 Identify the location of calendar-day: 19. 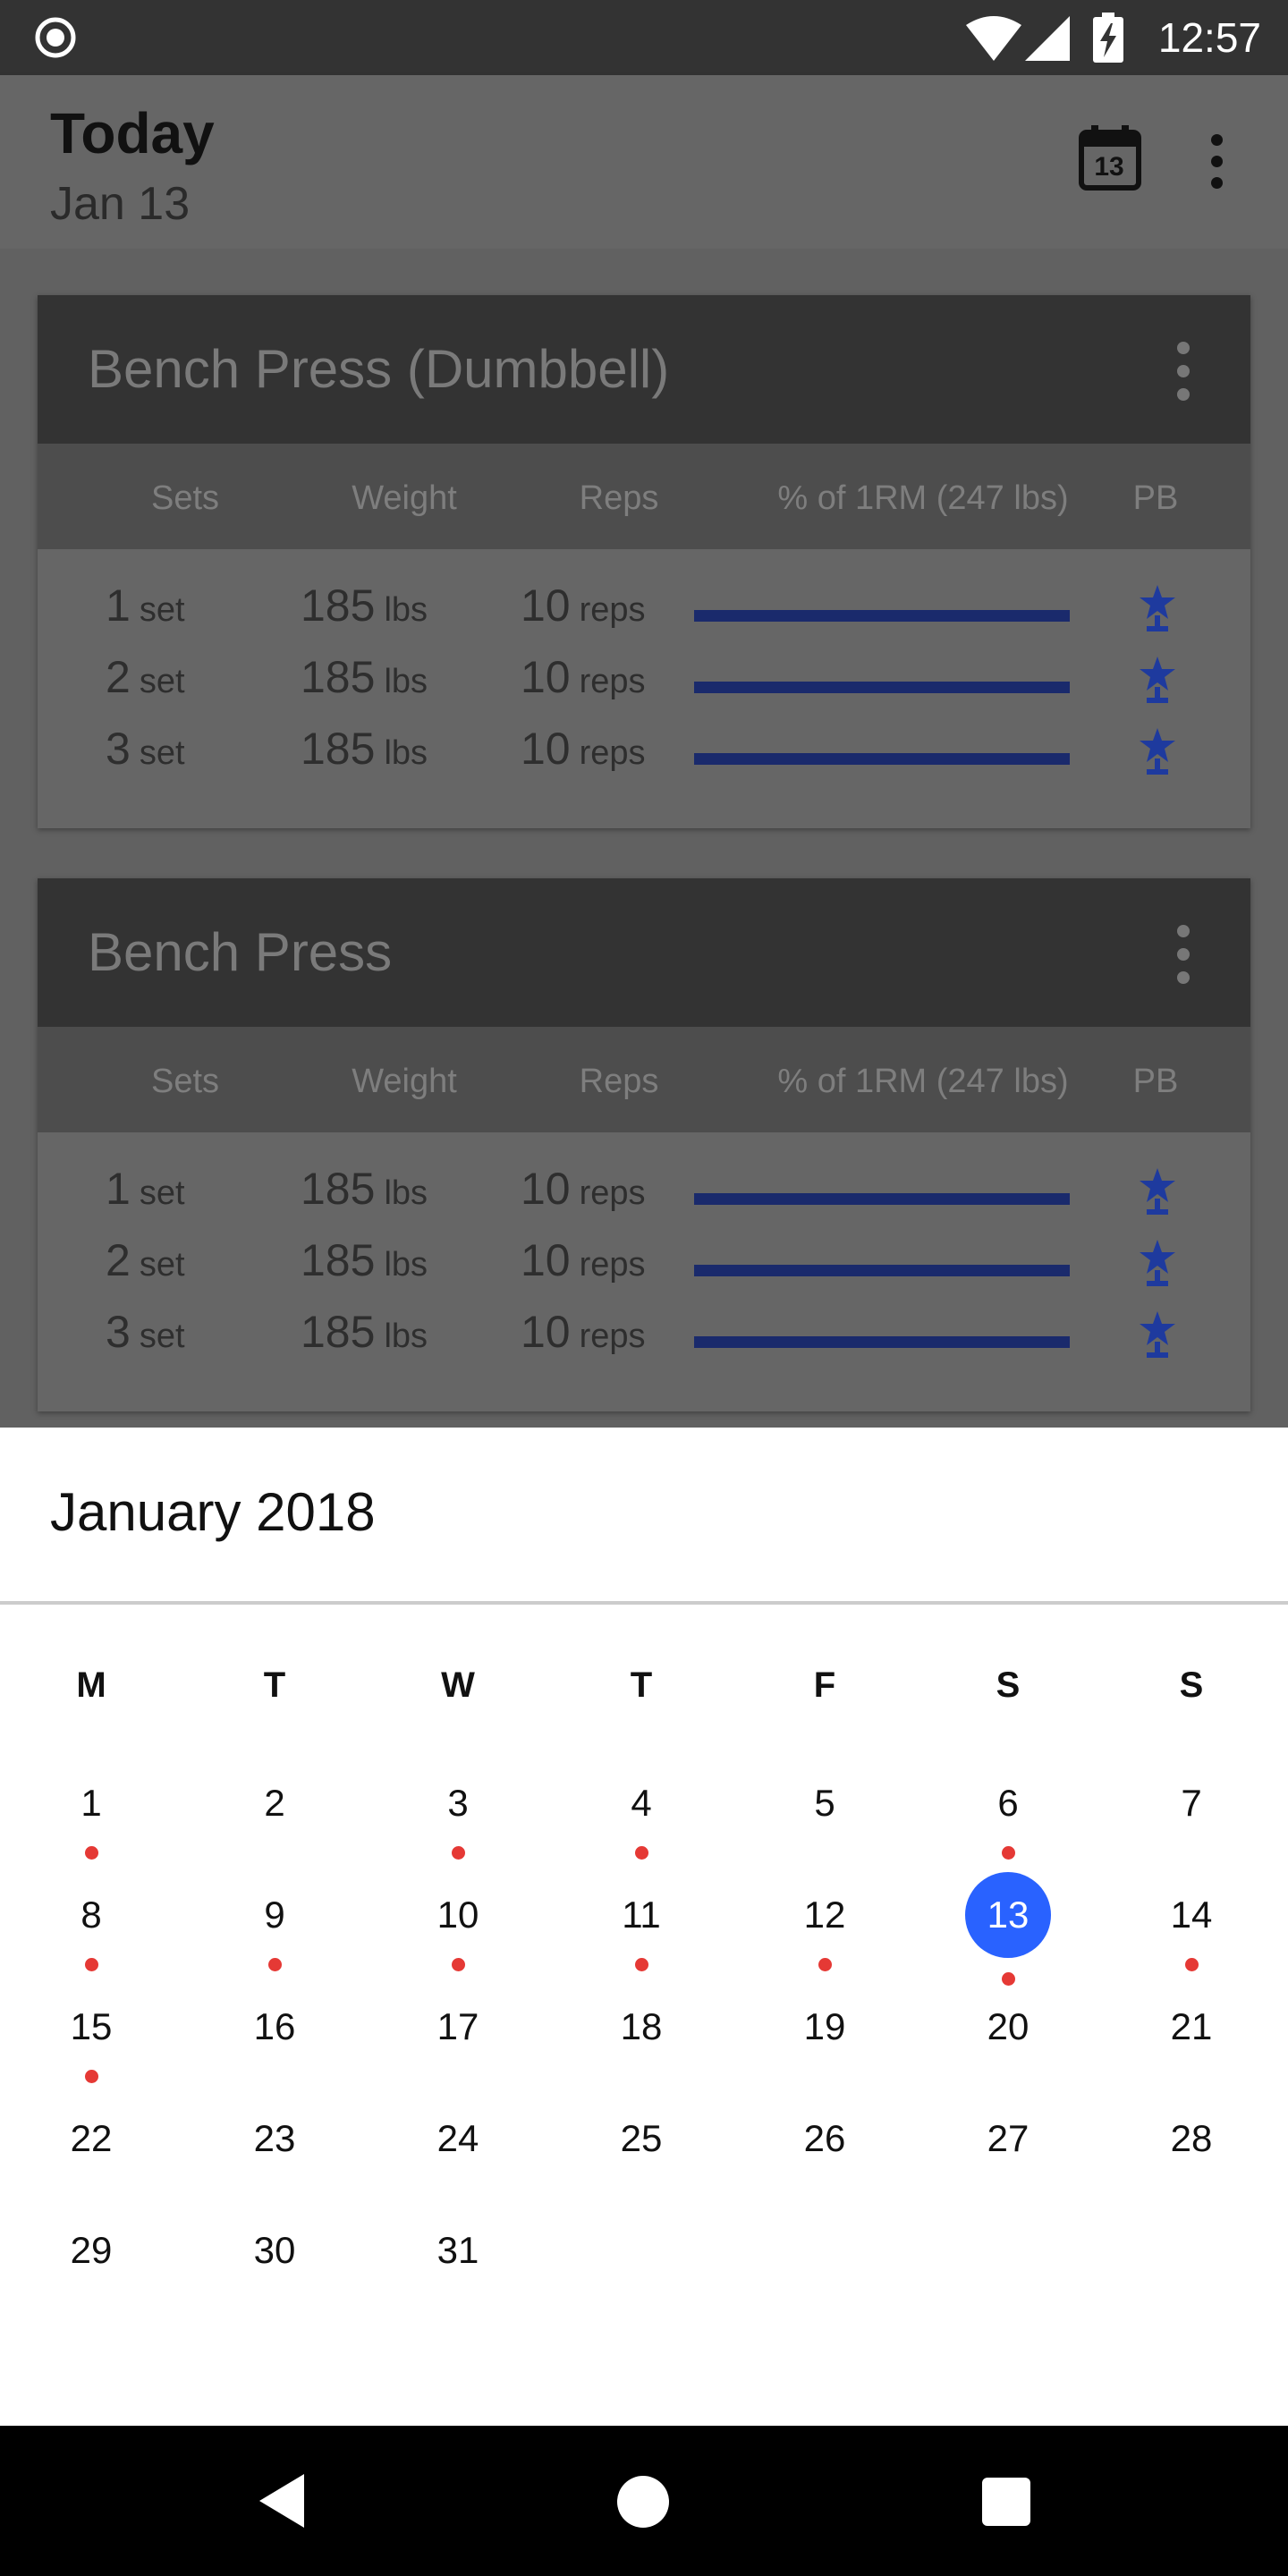
(824, 2049).